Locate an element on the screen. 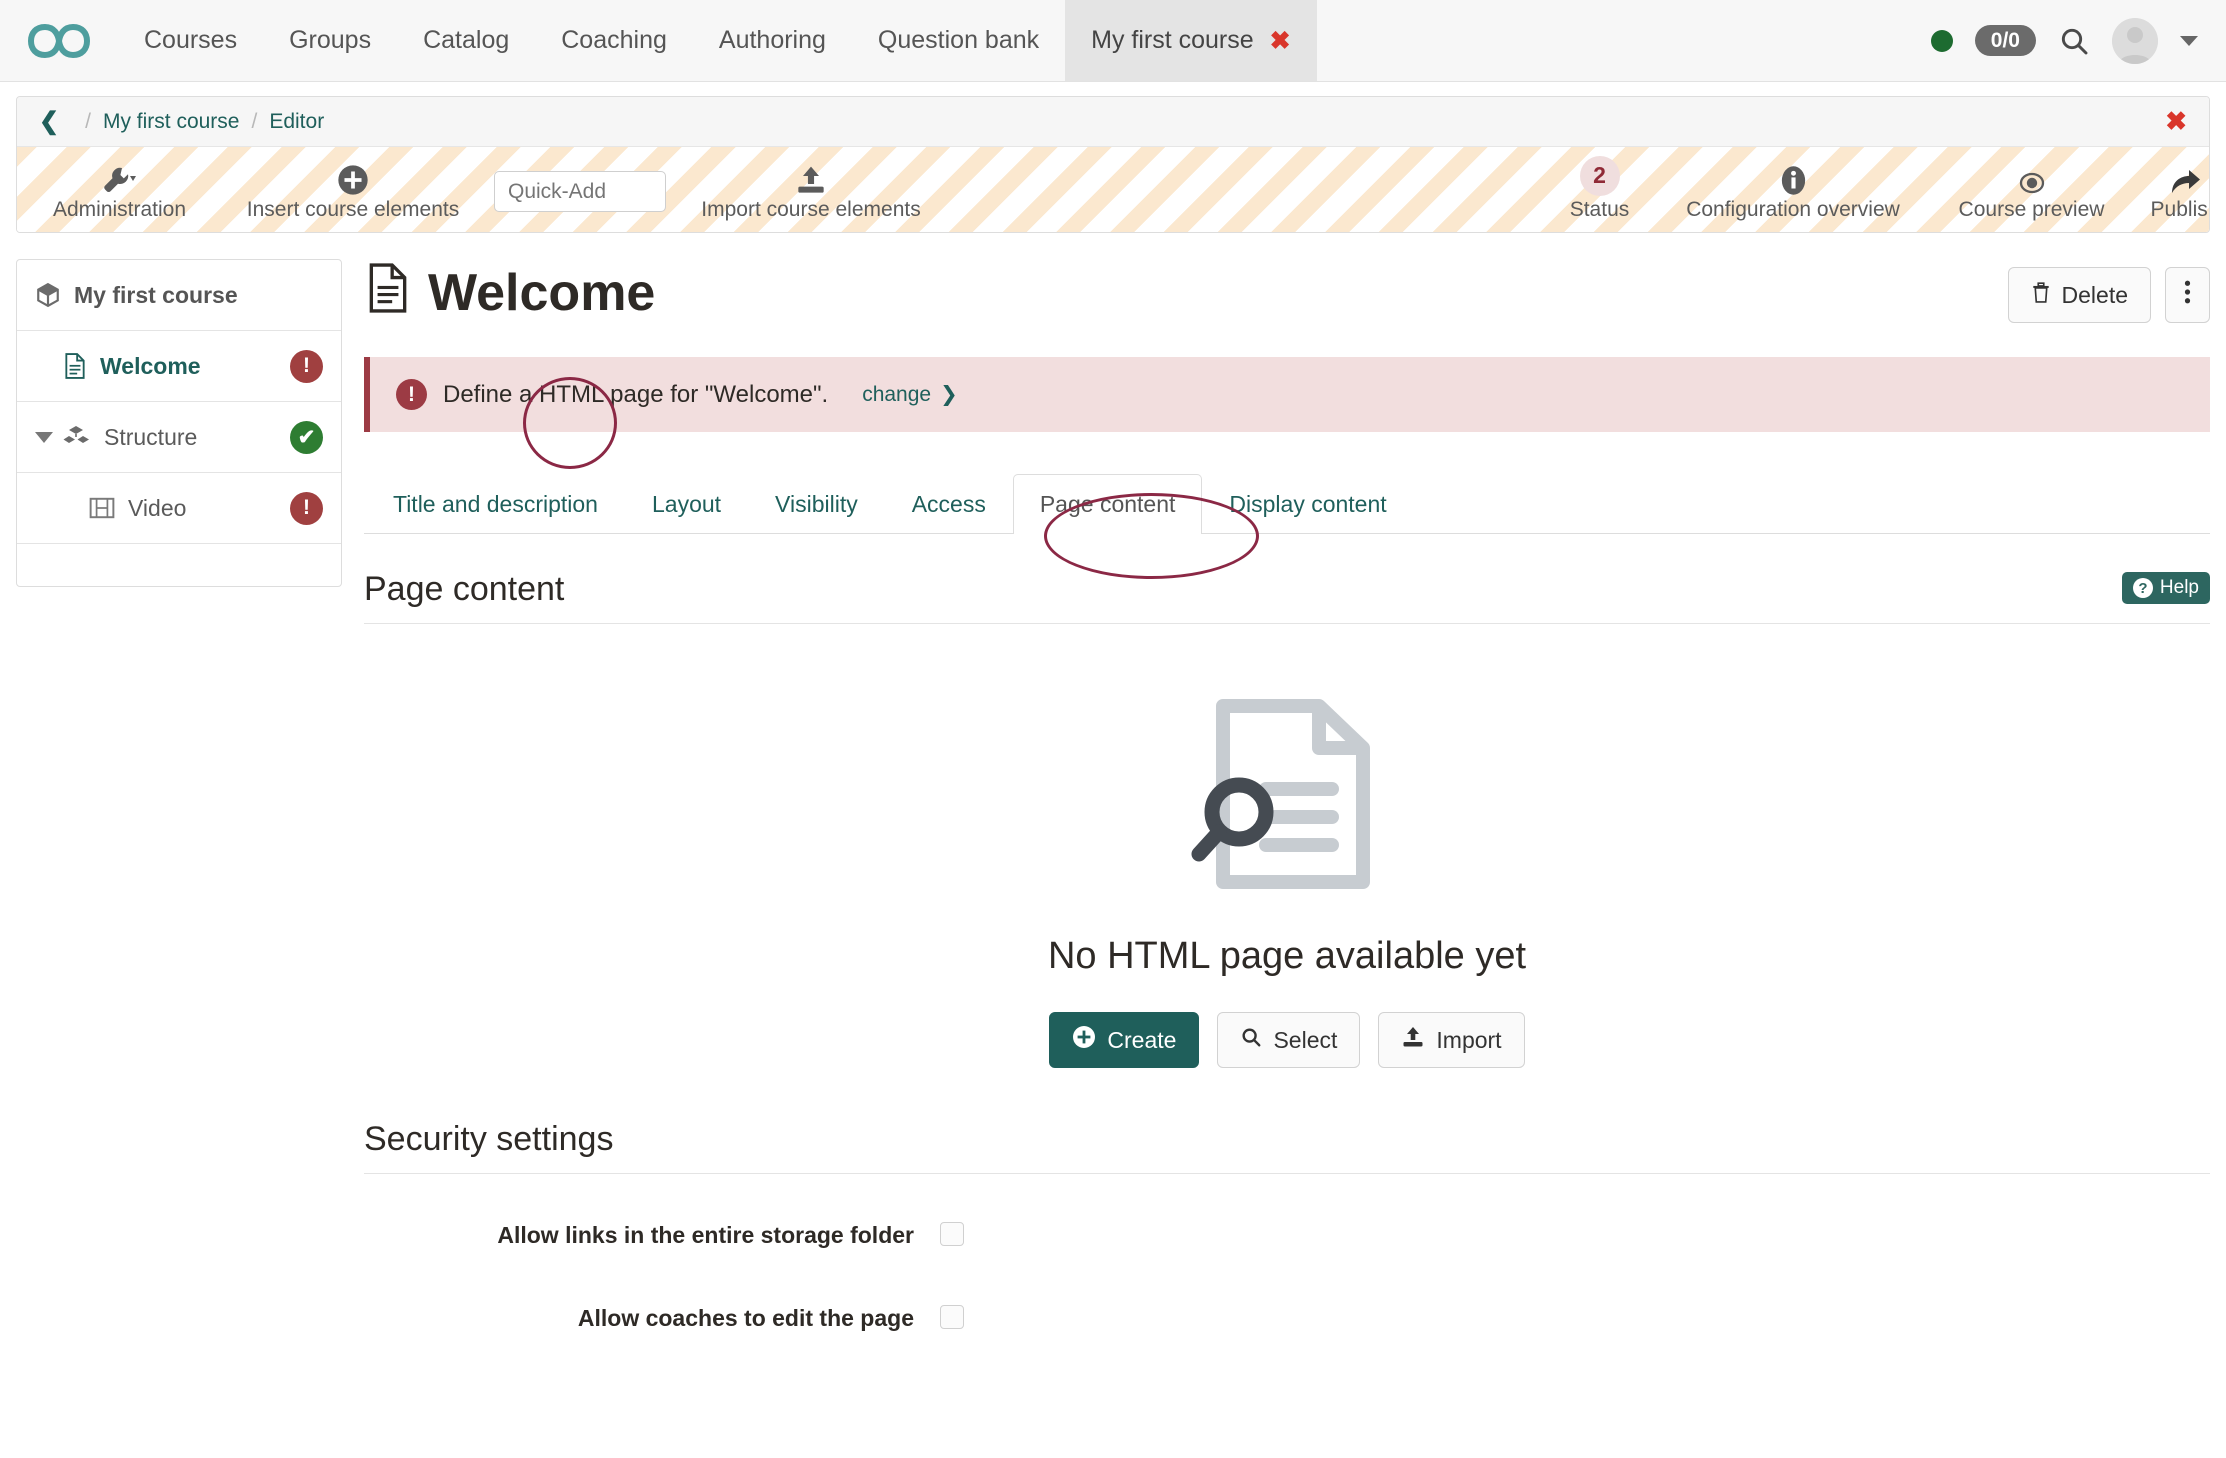 This screenshot has width=2226, height=1458. alert-change-link: change ❯ is located at coordinates (910, 394).